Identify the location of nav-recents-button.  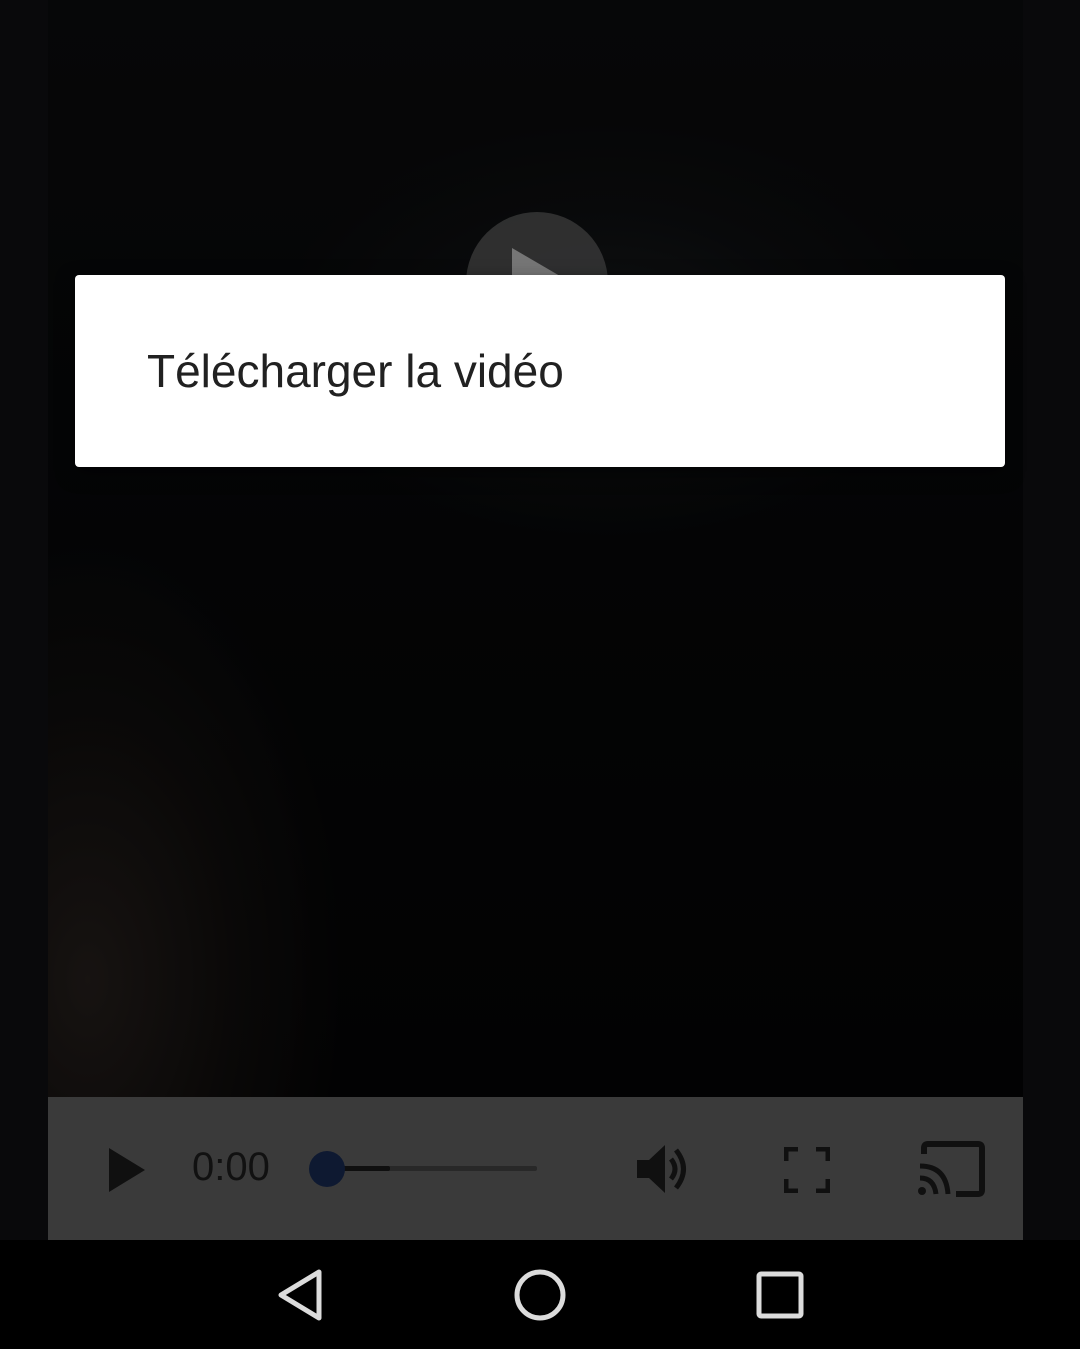
(780, 1295).